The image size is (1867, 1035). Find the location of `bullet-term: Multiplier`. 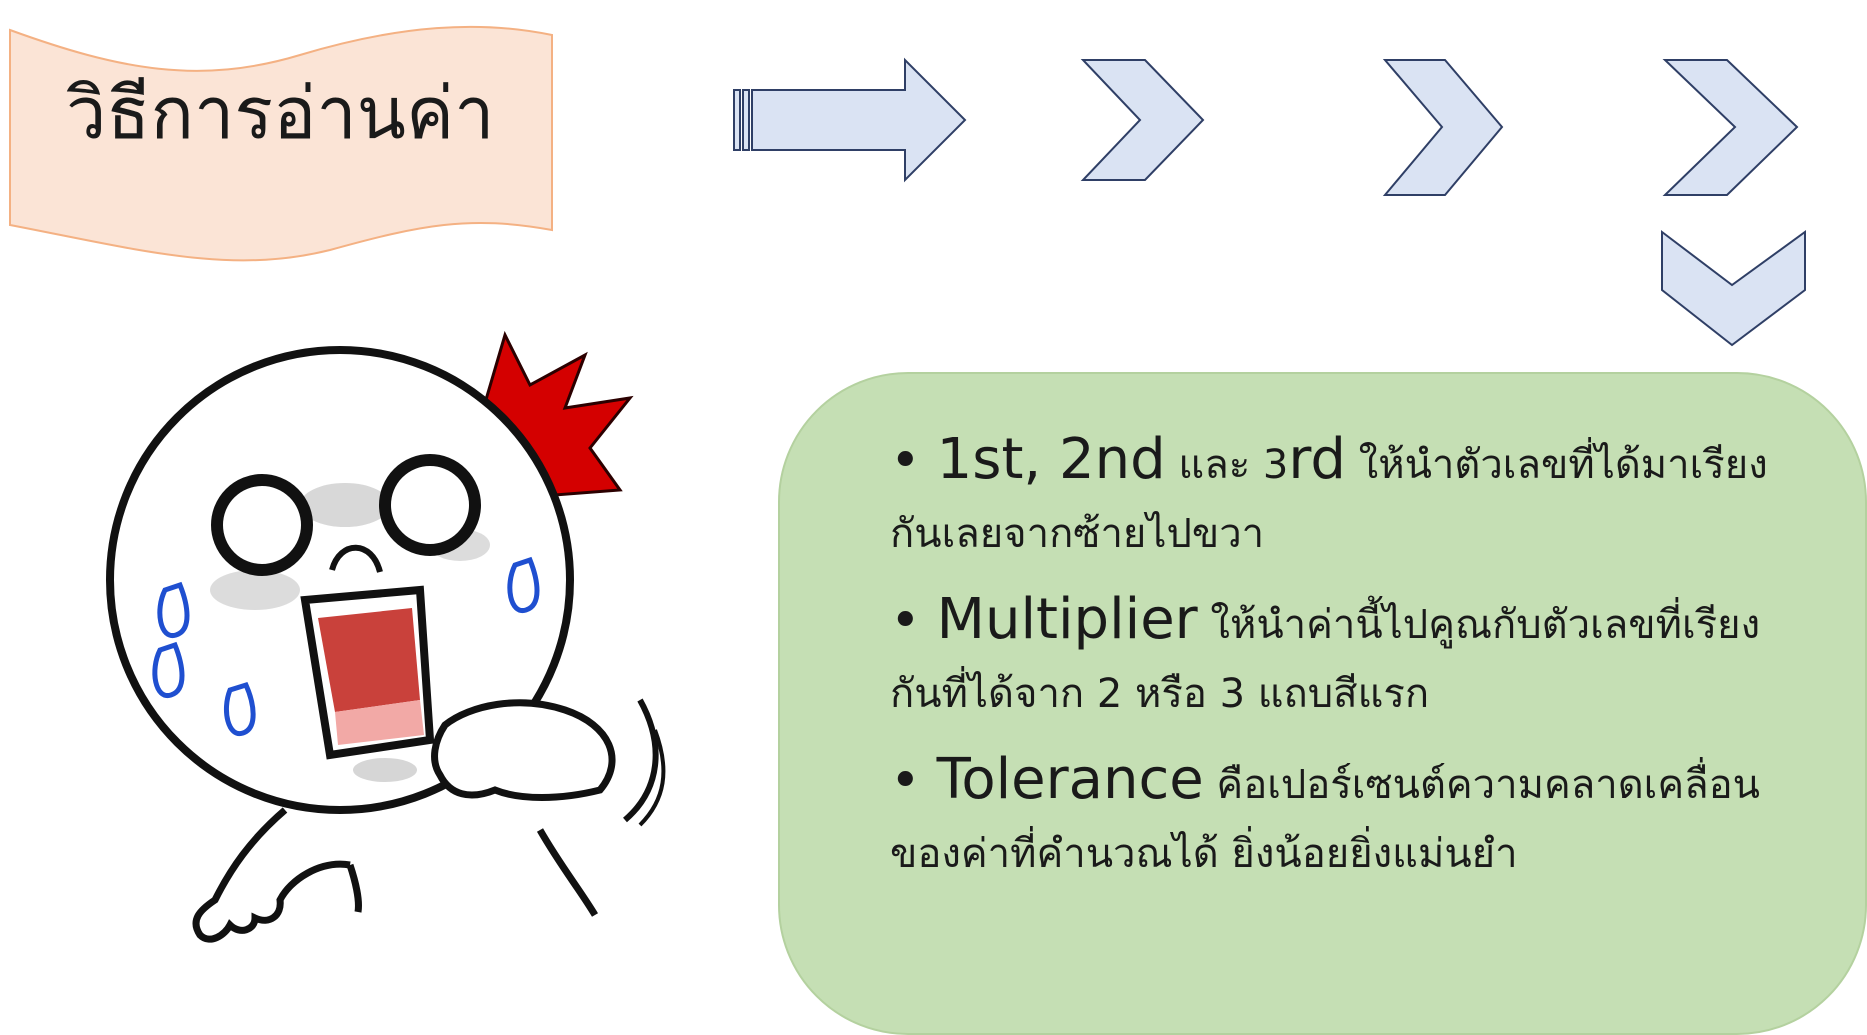

bullet-term: Multiplier is located at coordinates (1067, 619).